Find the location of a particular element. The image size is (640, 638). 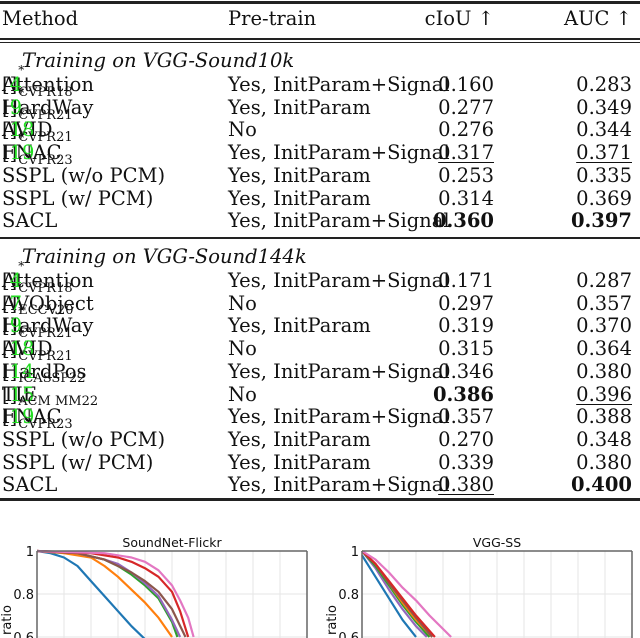

auc-value: 0.283 is located at coordinates (604, 84).